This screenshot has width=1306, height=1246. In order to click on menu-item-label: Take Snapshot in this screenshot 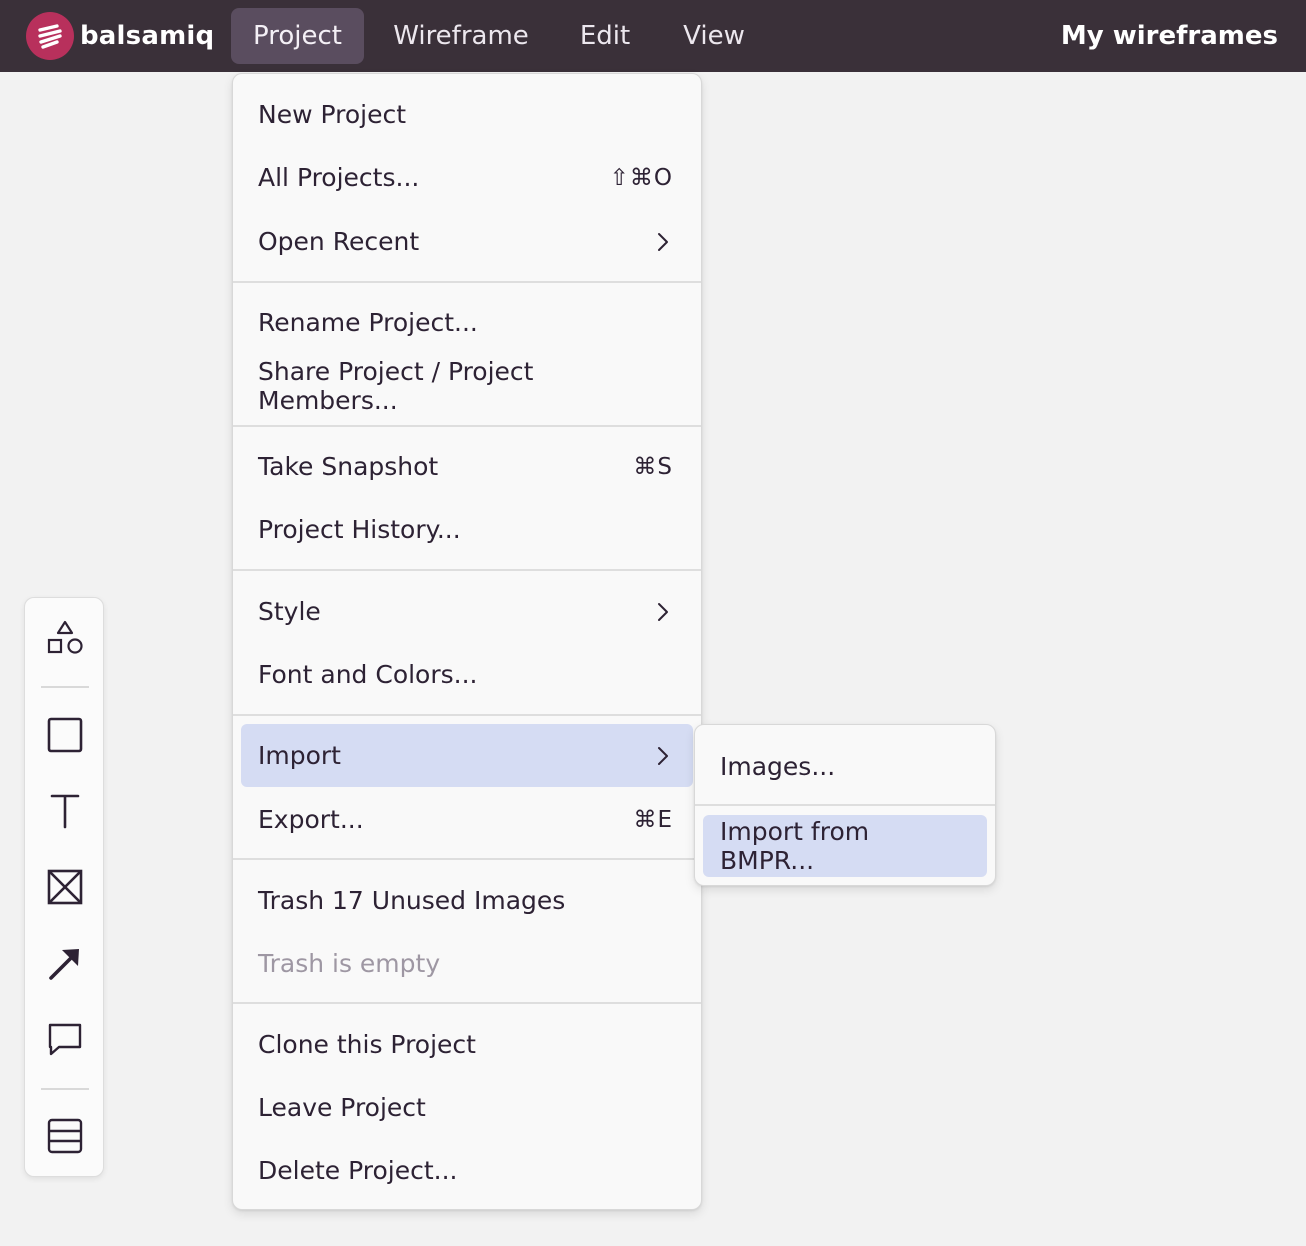, I will do `click(348, 466)`.